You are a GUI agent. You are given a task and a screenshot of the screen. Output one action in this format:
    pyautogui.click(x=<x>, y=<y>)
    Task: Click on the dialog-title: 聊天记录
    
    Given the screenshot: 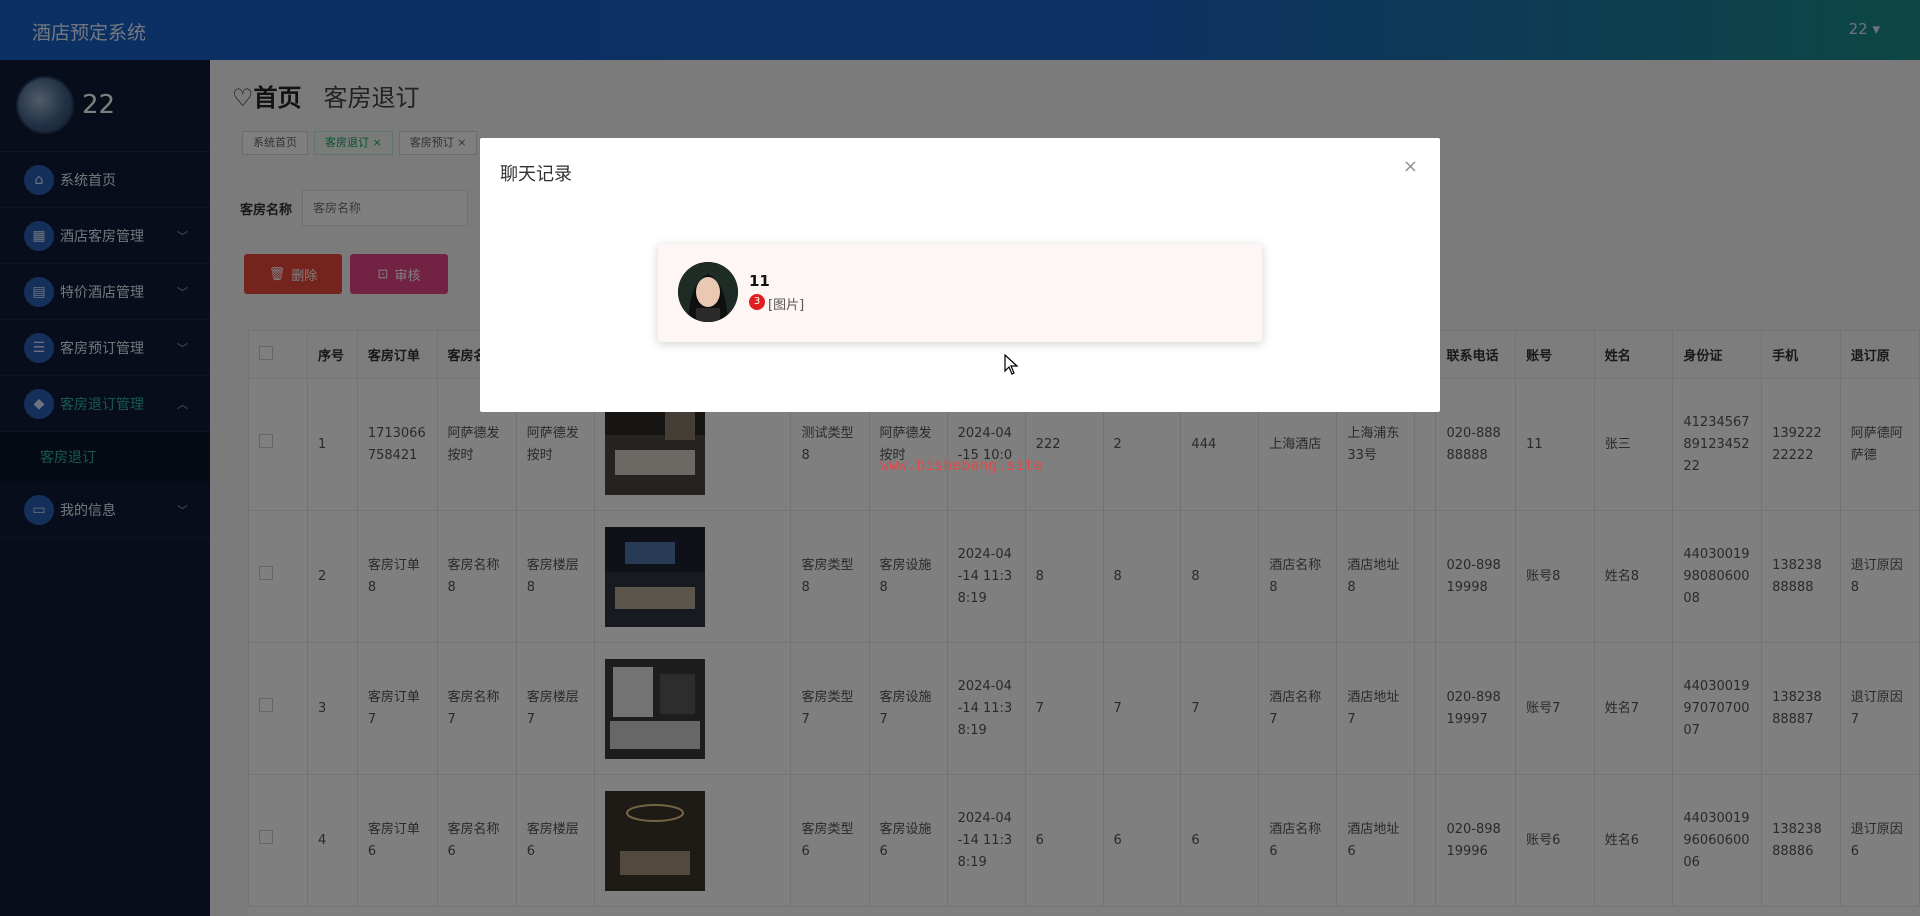 What is the action you would take?
    pyautogui.click(x=536, y=174)
    